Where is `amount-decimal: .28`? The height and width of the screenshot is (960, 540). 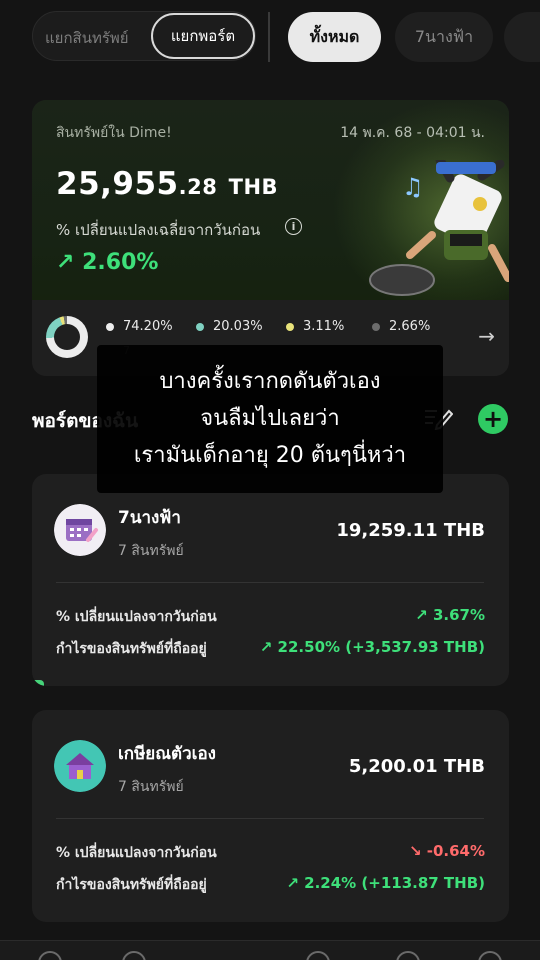 amount-decimal: .28 is located at coordinates (198, 187).